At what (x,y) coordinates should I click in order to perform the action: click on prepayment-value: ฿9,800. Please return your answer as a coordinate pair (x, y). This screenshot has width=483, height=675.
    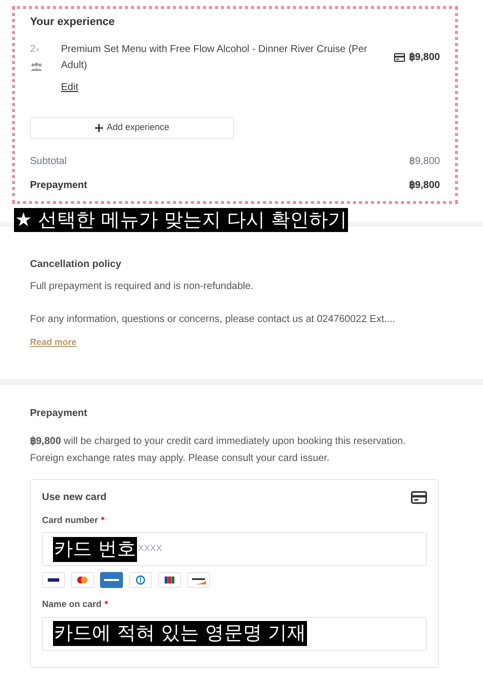
    Looking at the image, I should click on (424, 185).